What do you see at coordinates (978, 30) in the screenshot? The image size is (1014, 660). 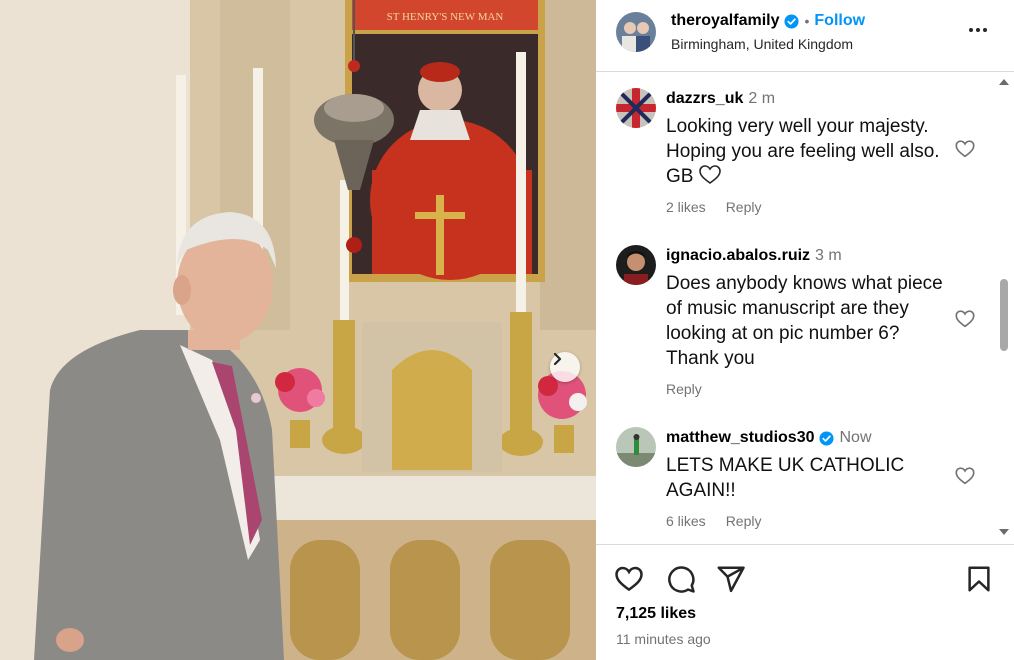 I see `more-options-icon` at bounding box center [978, 30].